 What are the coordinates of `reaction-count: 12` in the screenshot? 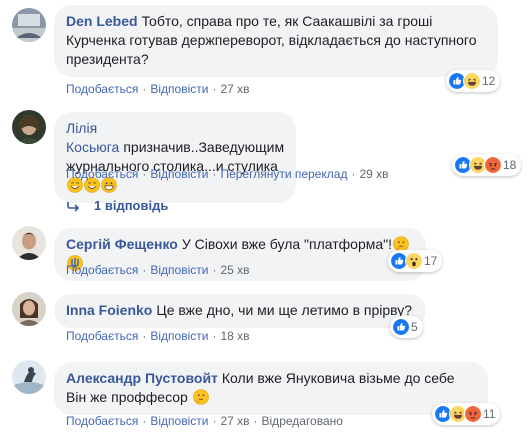 It's located at (489, 81).